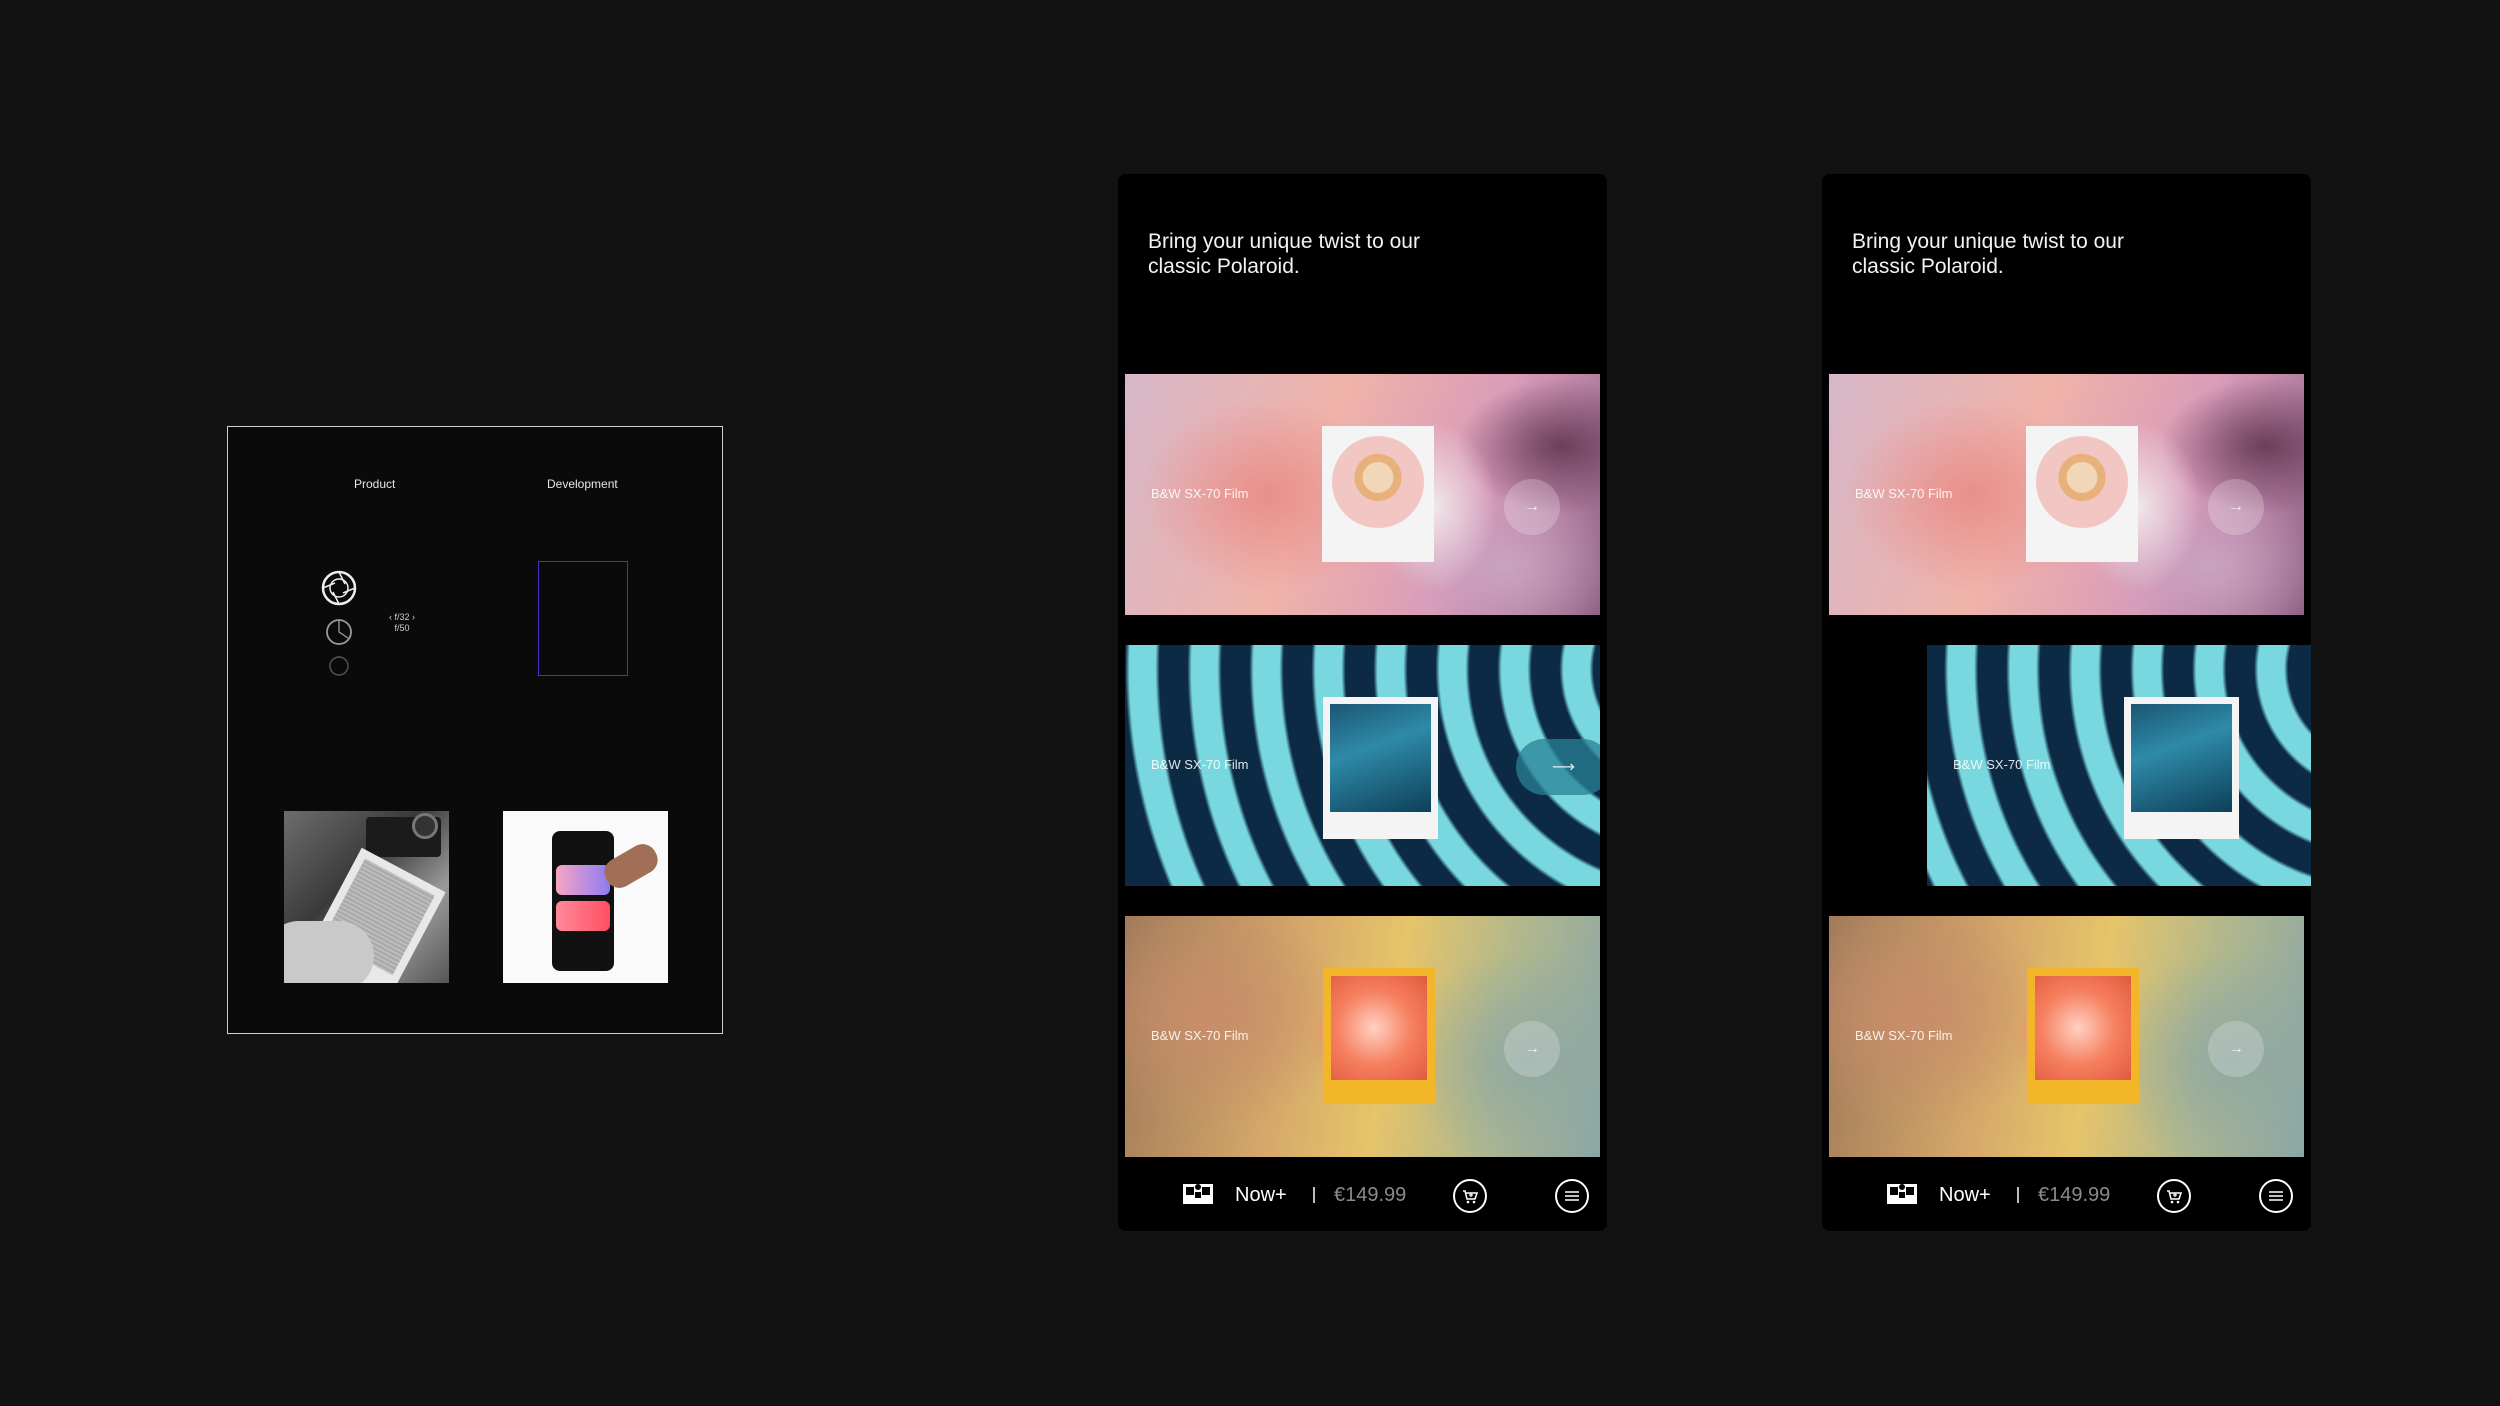 The height and width of the screenshot is (1406, 2500). Describe the element at coordinates (583, 901) in the screenshot. I see `phone-mockup` at that location.